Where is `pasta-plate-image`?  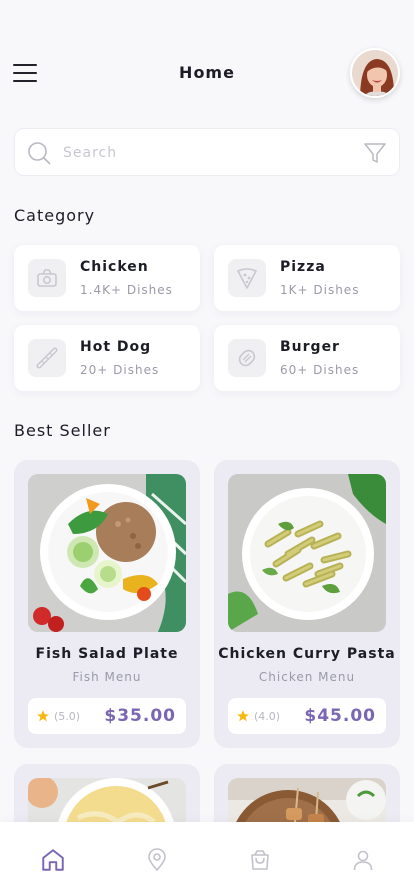 pasta-plate-image is located at coordinates (307, 553).